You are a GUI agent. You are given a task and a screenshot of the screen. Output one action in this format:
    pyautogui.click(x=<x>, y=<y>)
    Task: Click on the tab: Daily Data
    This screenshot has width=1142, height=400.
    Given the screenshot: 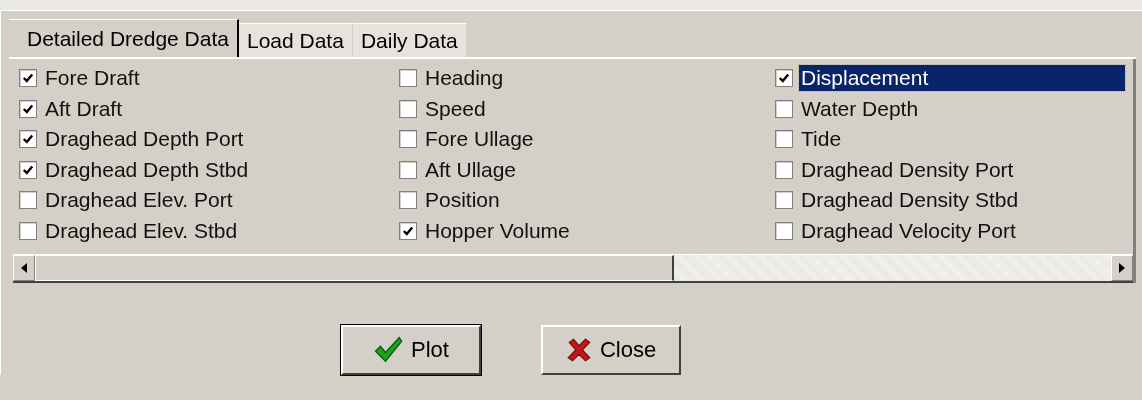 What is the action you would take?
    pyautogui.click(x=409, y=40)
    